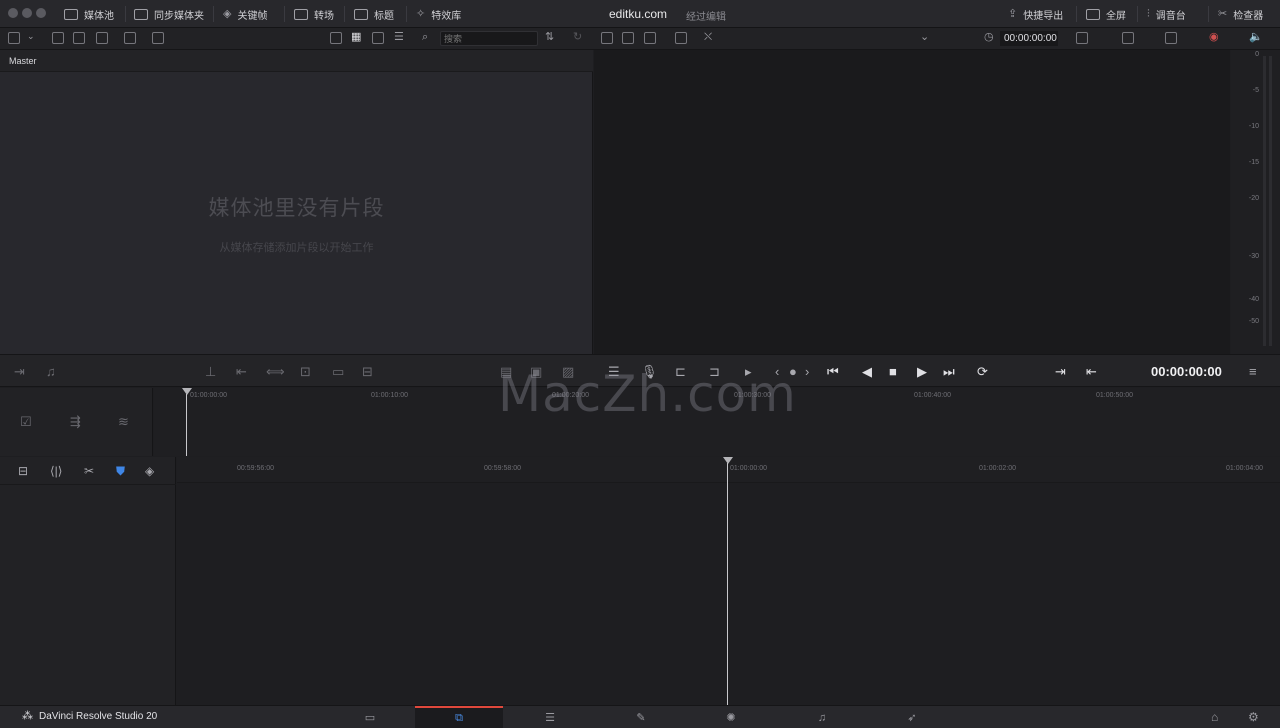  Describe the element at coordinates (14, 38) in the screenshot. I see `panel-toggle-icon` at that location.